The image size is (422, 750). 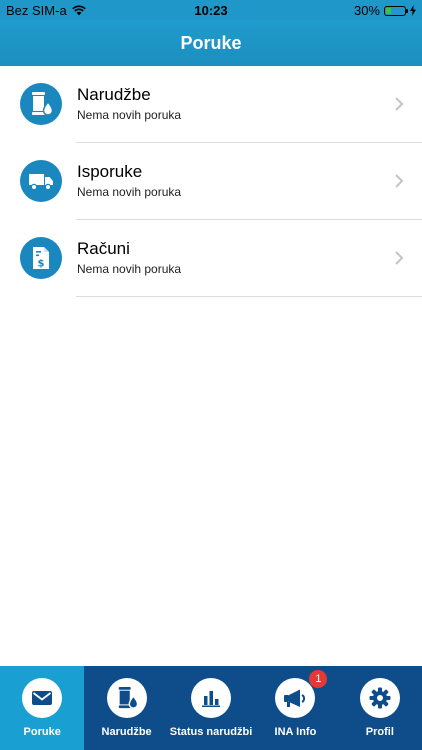 I want to click on list-item-title: Narudžbe, so click(x=114, y=94).